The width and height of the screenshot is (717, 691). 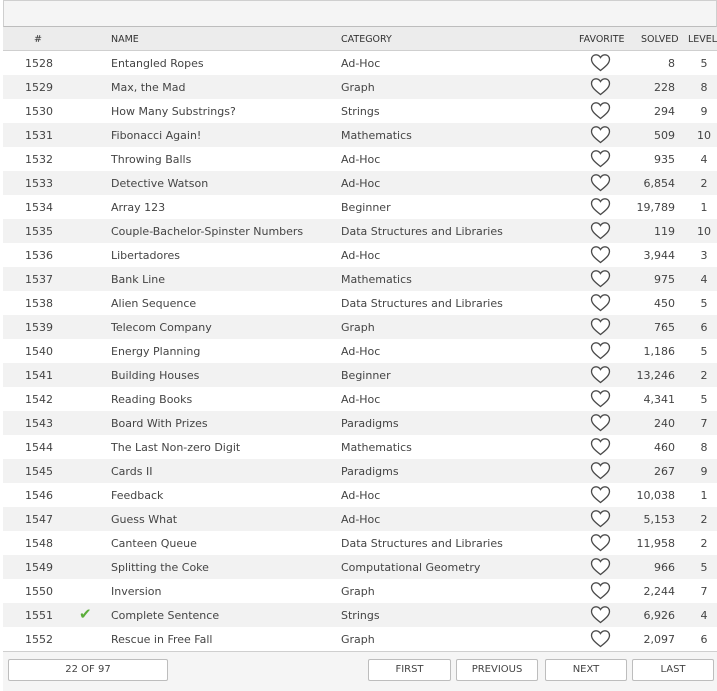 What do you see at coordinates (148, 87) in the screenshot?
I see `problem-name-link: Max, the Mad` at bounding box center [148, 87].